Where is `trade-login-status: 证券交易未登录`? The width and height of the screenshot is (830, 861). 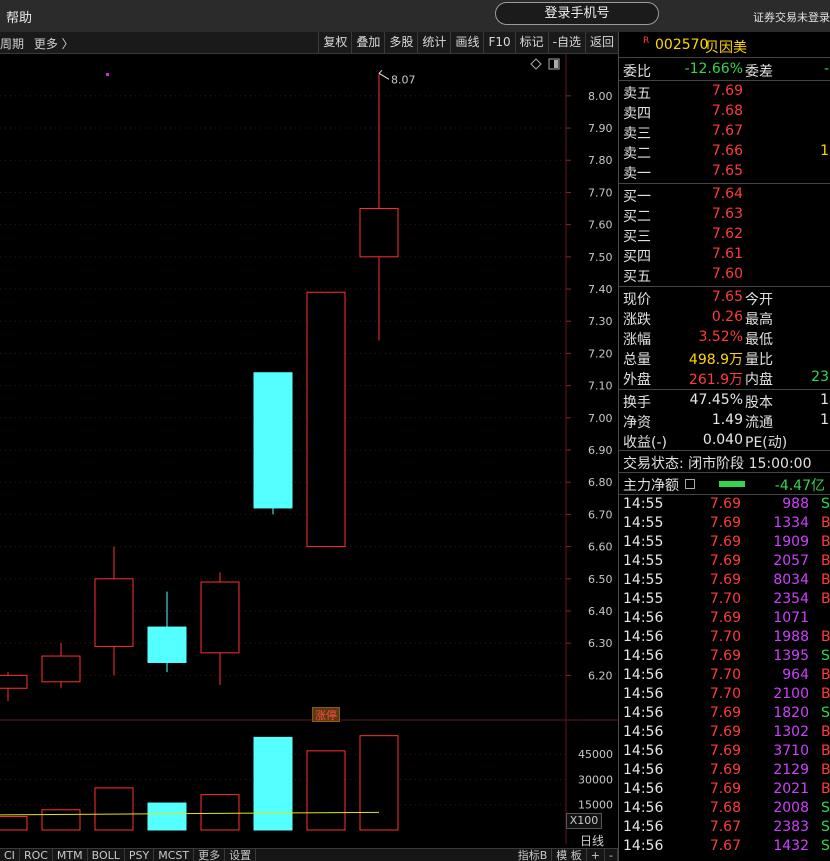
trade-login-status: 证券交易未登录 is located at coordinates (791, 17).